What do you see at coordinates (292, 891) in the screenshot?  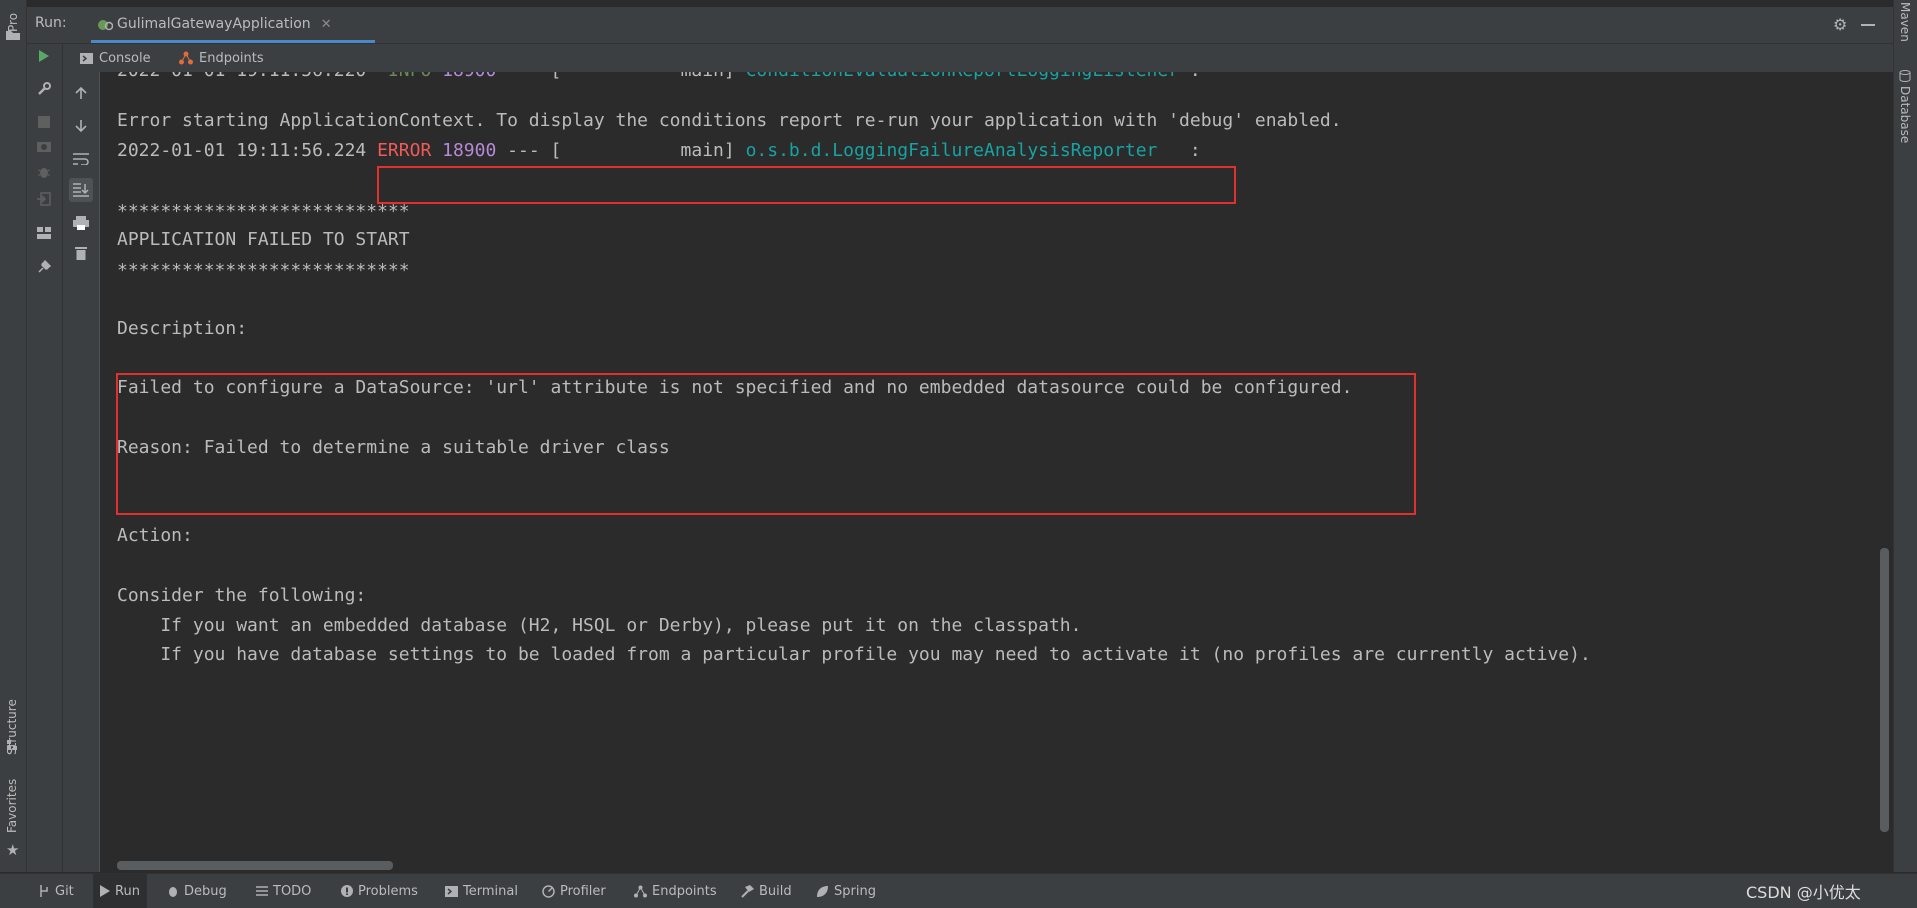 I see `tab-todo-label: TODO` at bounding box center [292, 891].